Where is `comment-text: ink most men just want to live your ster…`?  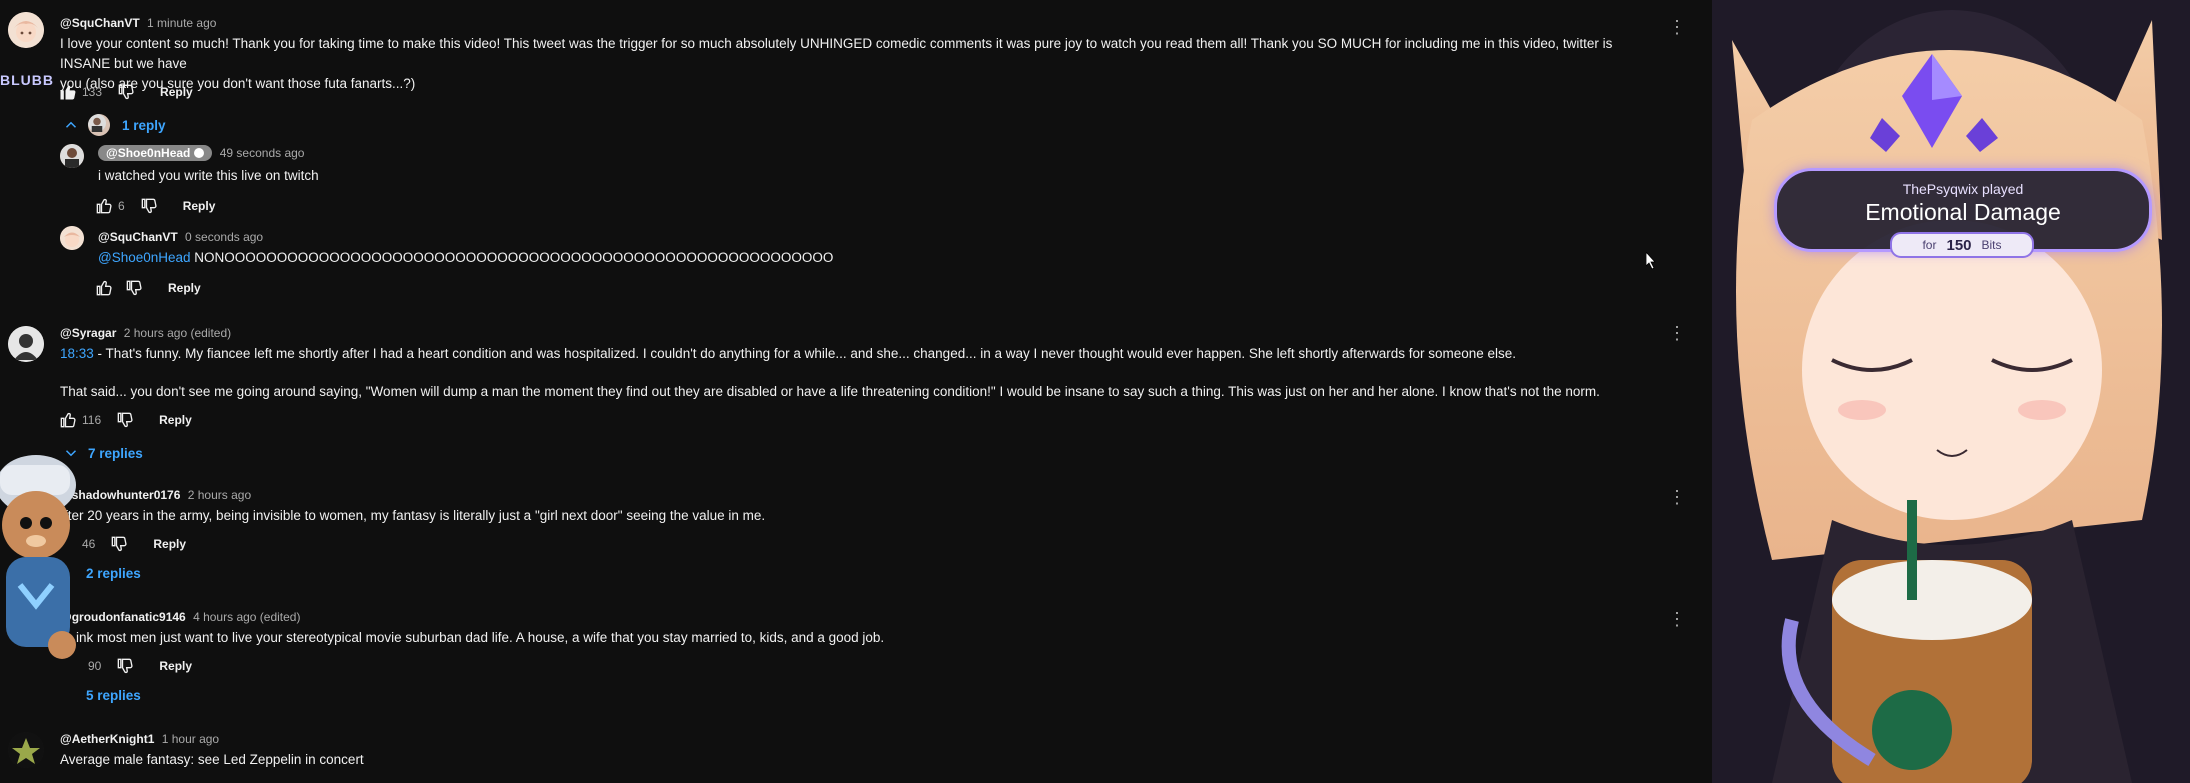
comment-text: ink most men just want to live your ster… is located at coordinates (480, 637).